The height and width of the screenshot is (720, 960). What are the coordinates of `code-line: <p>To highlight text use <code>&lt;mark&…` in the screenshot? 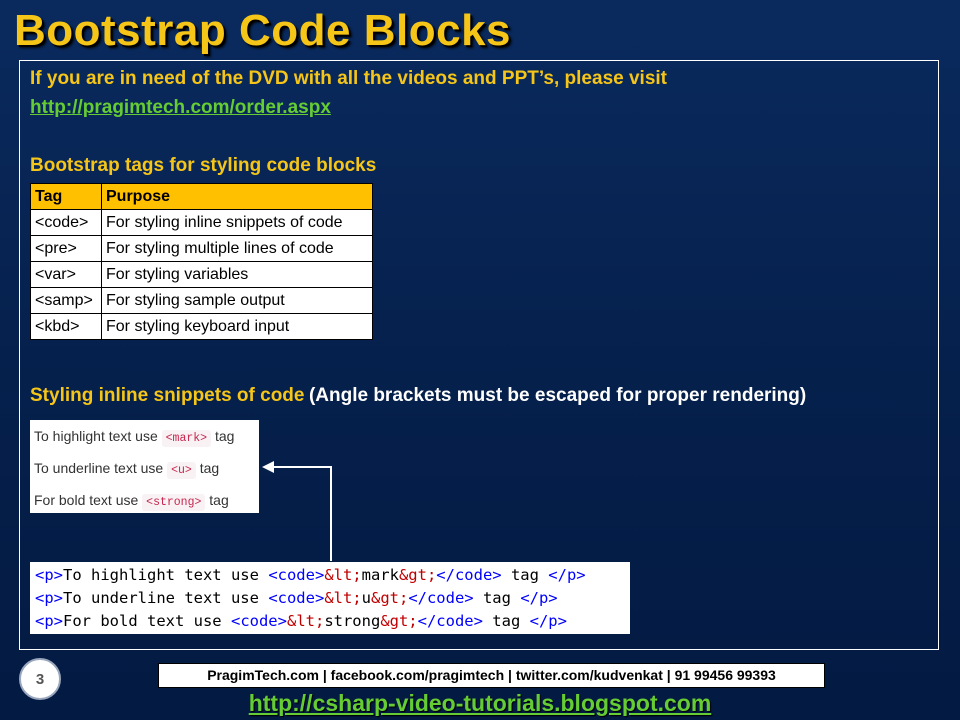 It's located at (310, 575).